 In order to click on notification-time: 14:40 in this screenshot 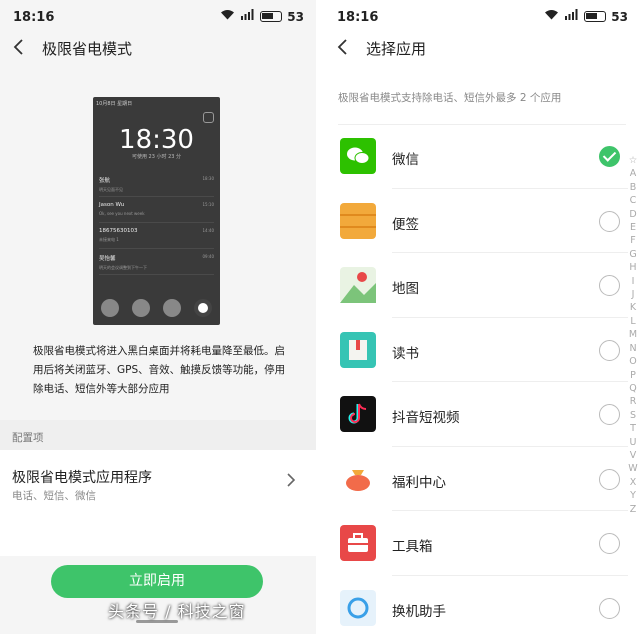, I will do `click(208, 230)`.